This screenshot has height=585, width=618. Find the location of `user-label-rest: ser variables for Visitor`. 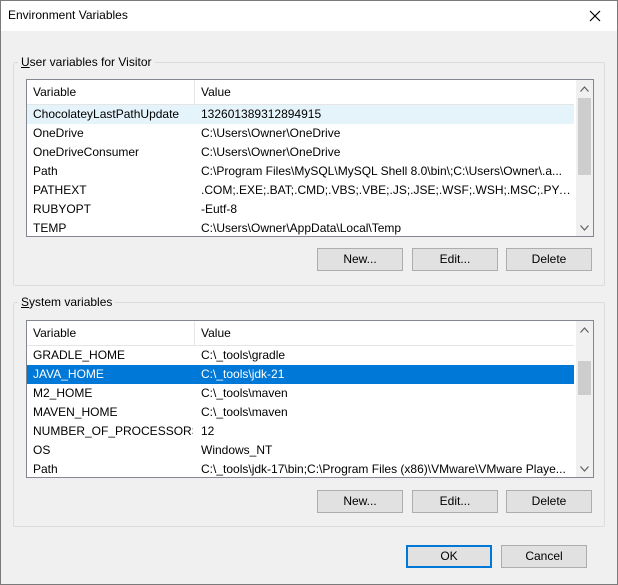

user-label-rest: ser variables for Visitor is located at coordinates (90, 62).